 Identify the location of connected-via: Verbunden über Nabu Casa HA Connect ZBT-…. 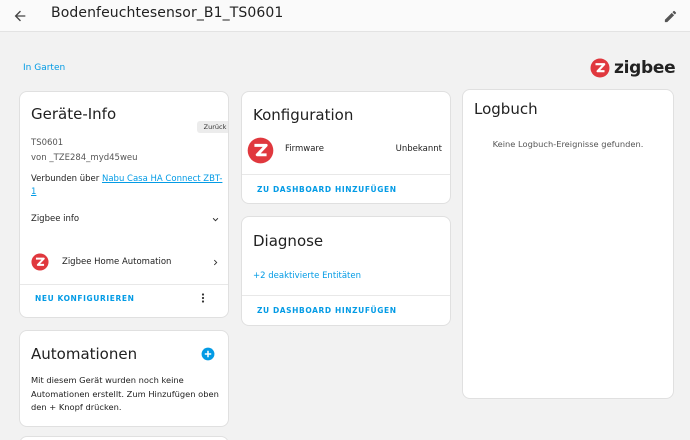
(127, 186).